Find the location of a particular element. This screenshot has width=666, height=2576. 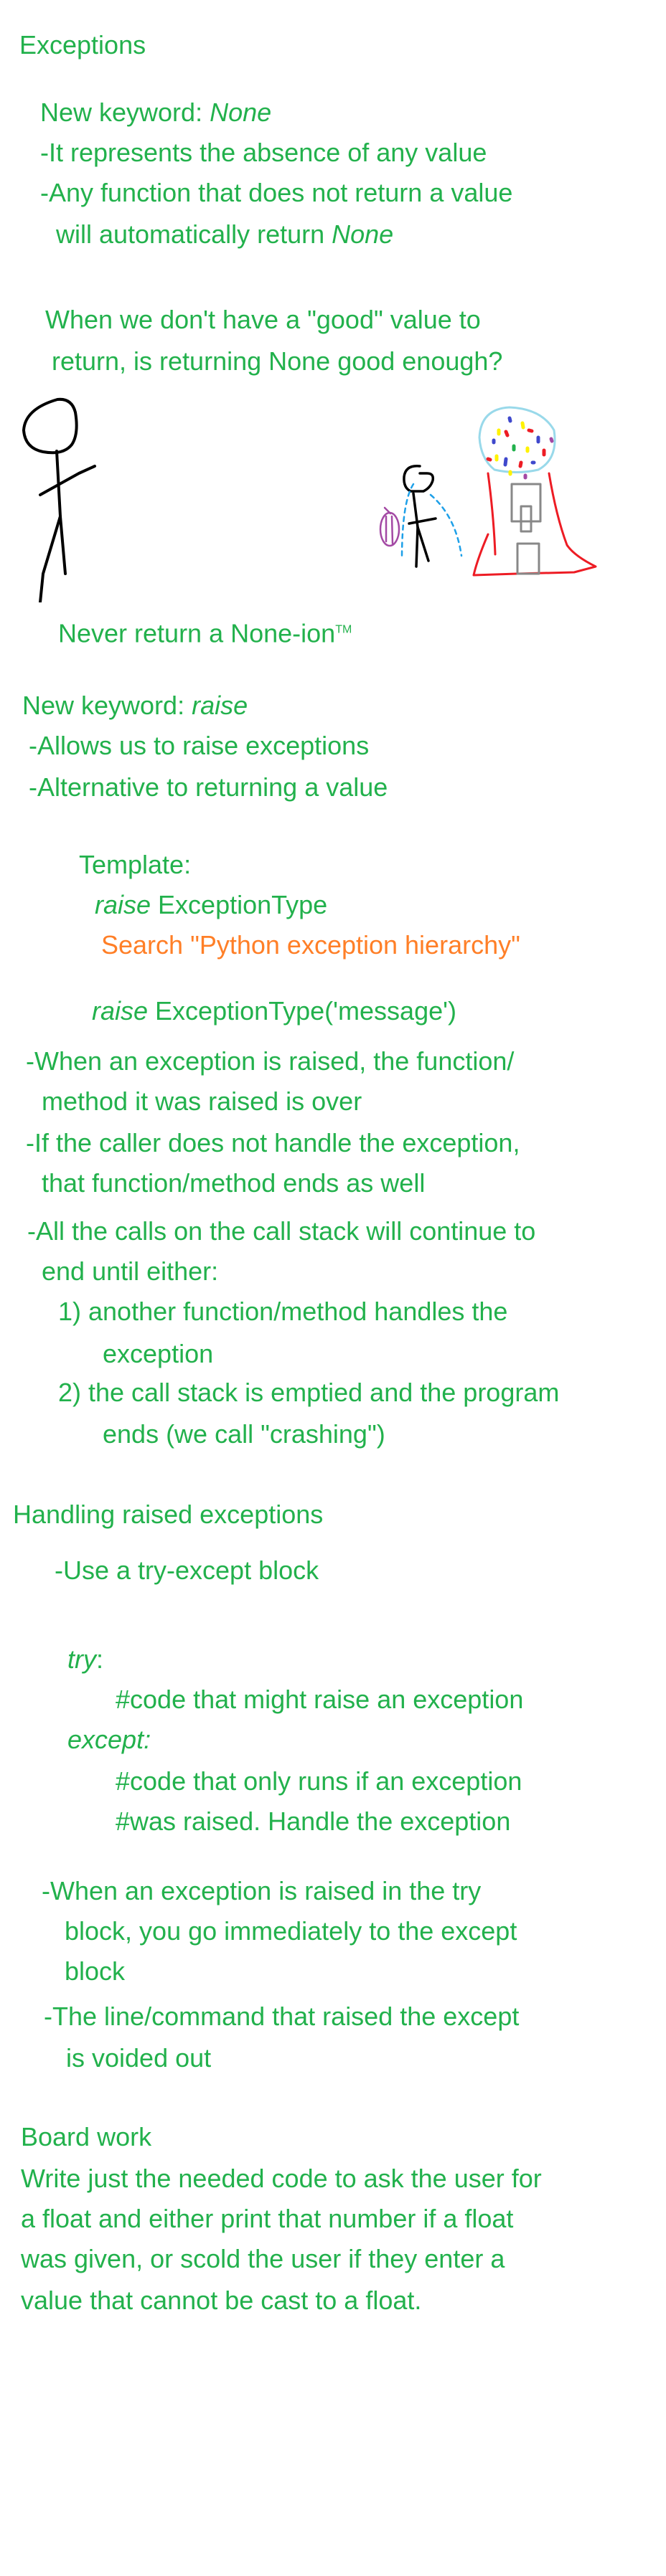

tears-icon is located at coordinates (431, 522).